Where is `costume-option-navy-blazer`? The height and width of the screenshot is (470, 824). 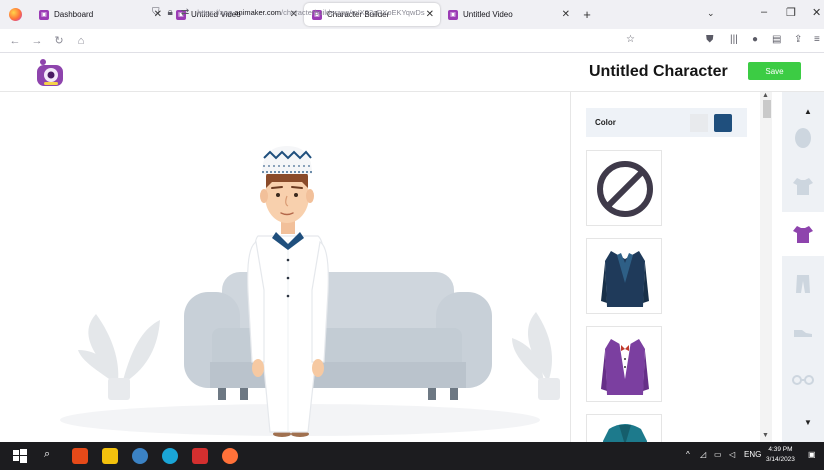
costume-option-navy-blazer is located at coordinates (624, 276).